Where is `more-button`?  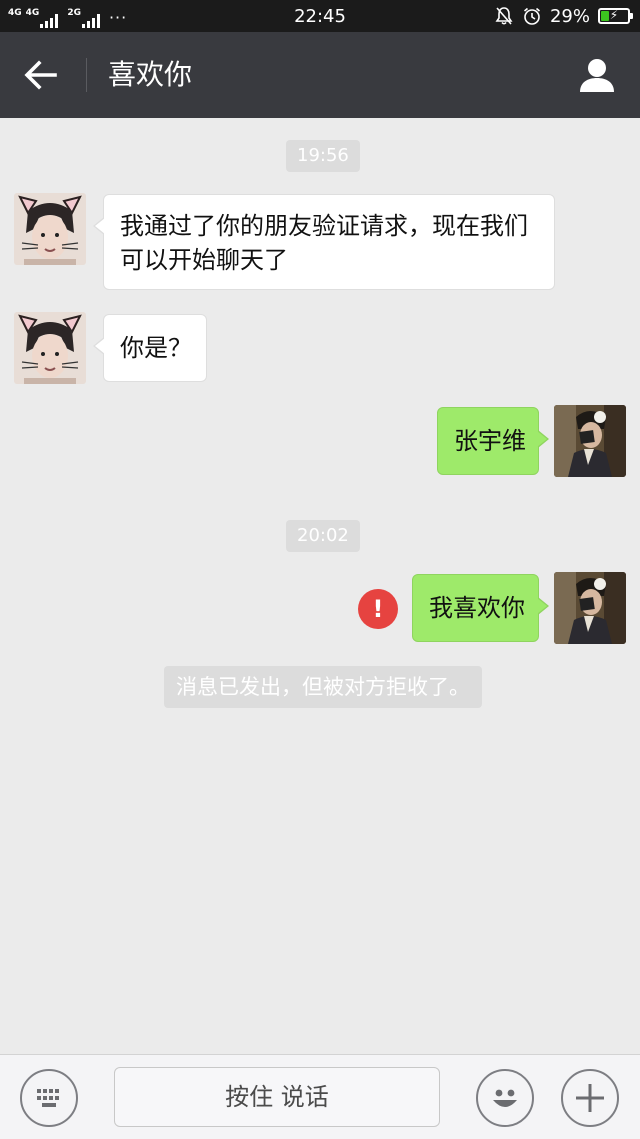 more-button is located at coordinates (590, 1098).